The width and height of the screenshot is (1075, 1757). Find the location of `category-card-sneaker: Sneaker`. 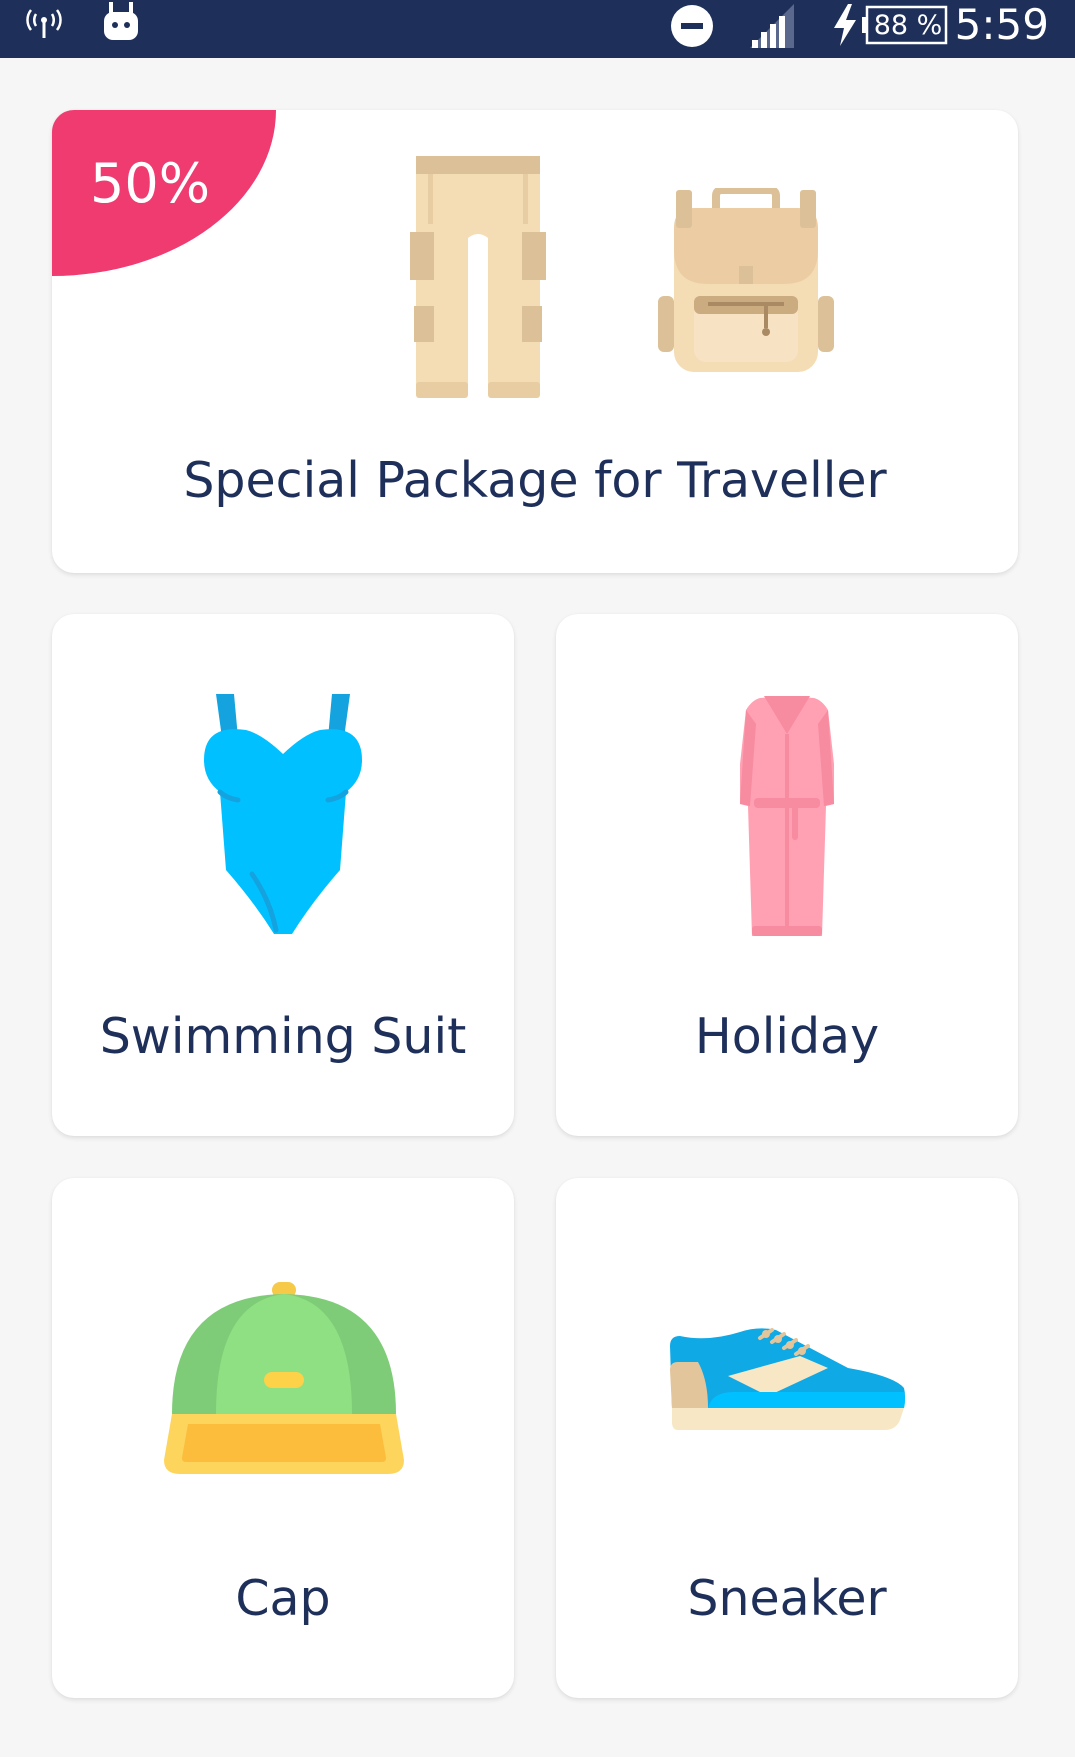

category-card-sneaker: Sneaker is located at coordinates (787, 1438).